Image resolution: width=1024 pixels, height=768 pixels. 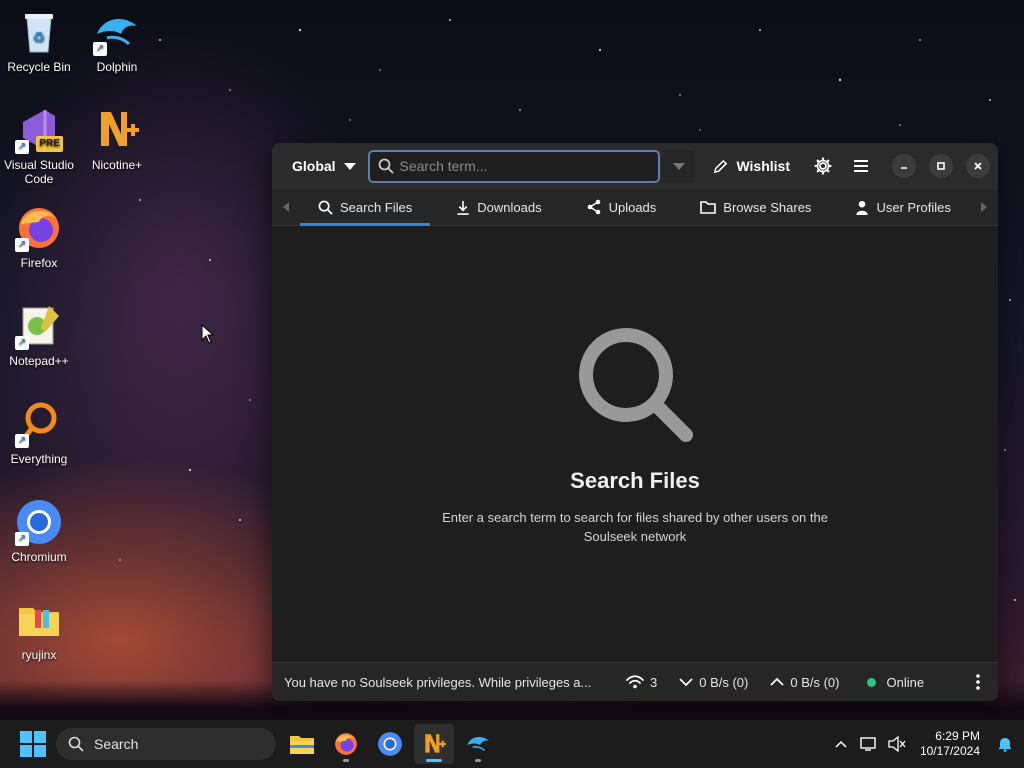 I want to click on chromium-icon: ↗, so click(x=39, y=522).